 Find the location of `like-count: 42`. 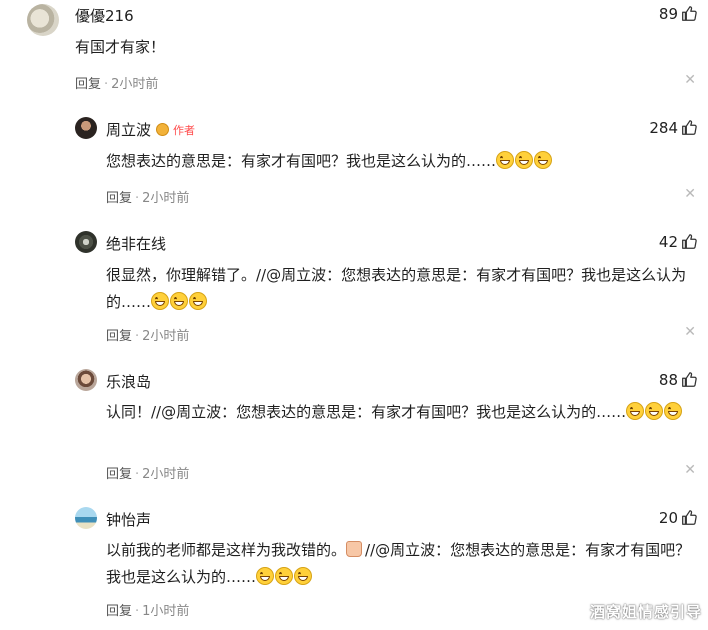

like-count: 42 is located at coordinates (668, 242).